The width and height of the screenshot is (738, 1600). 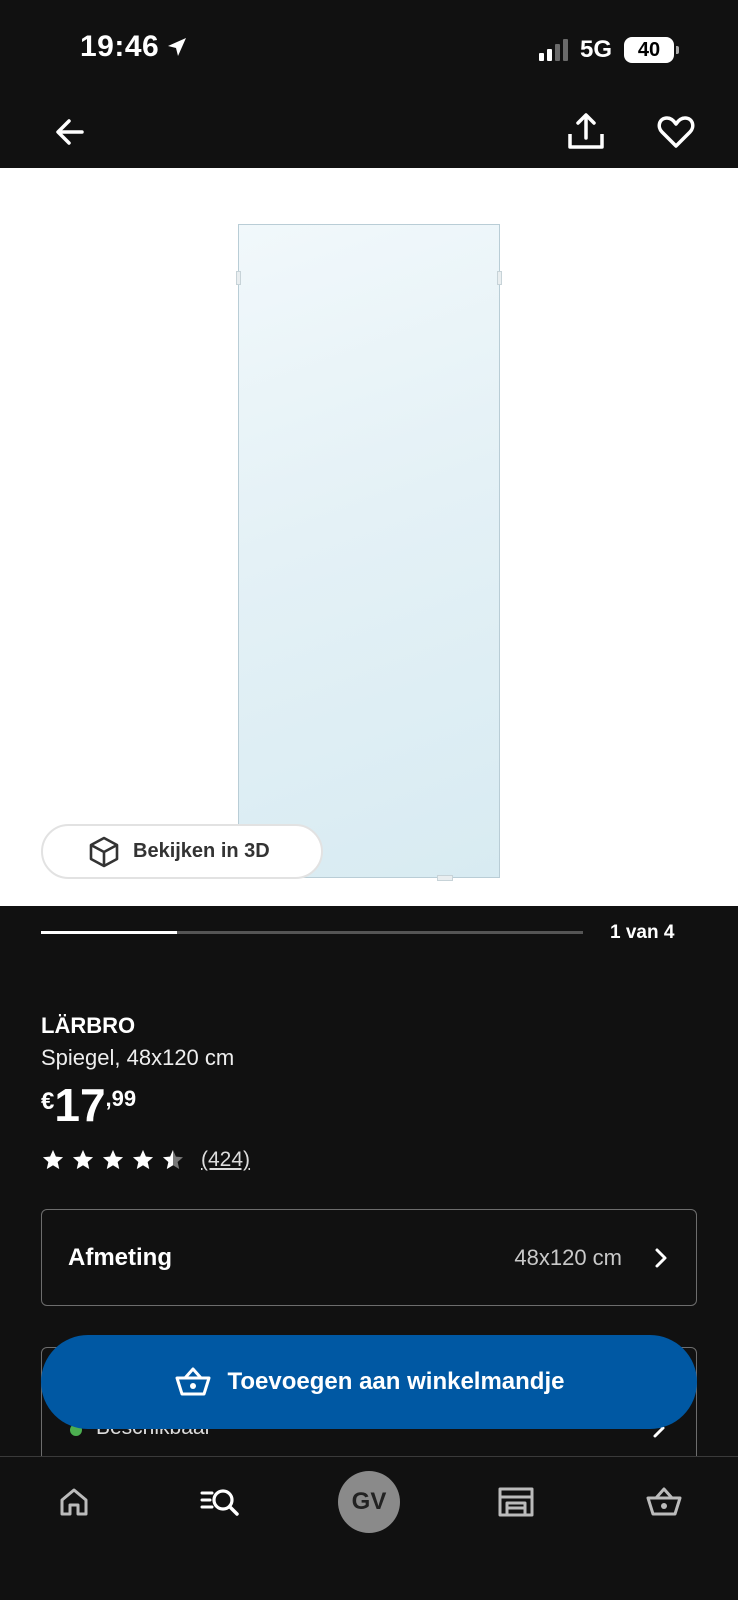 I want to click on heart-icon, so click(x=676, y=132).